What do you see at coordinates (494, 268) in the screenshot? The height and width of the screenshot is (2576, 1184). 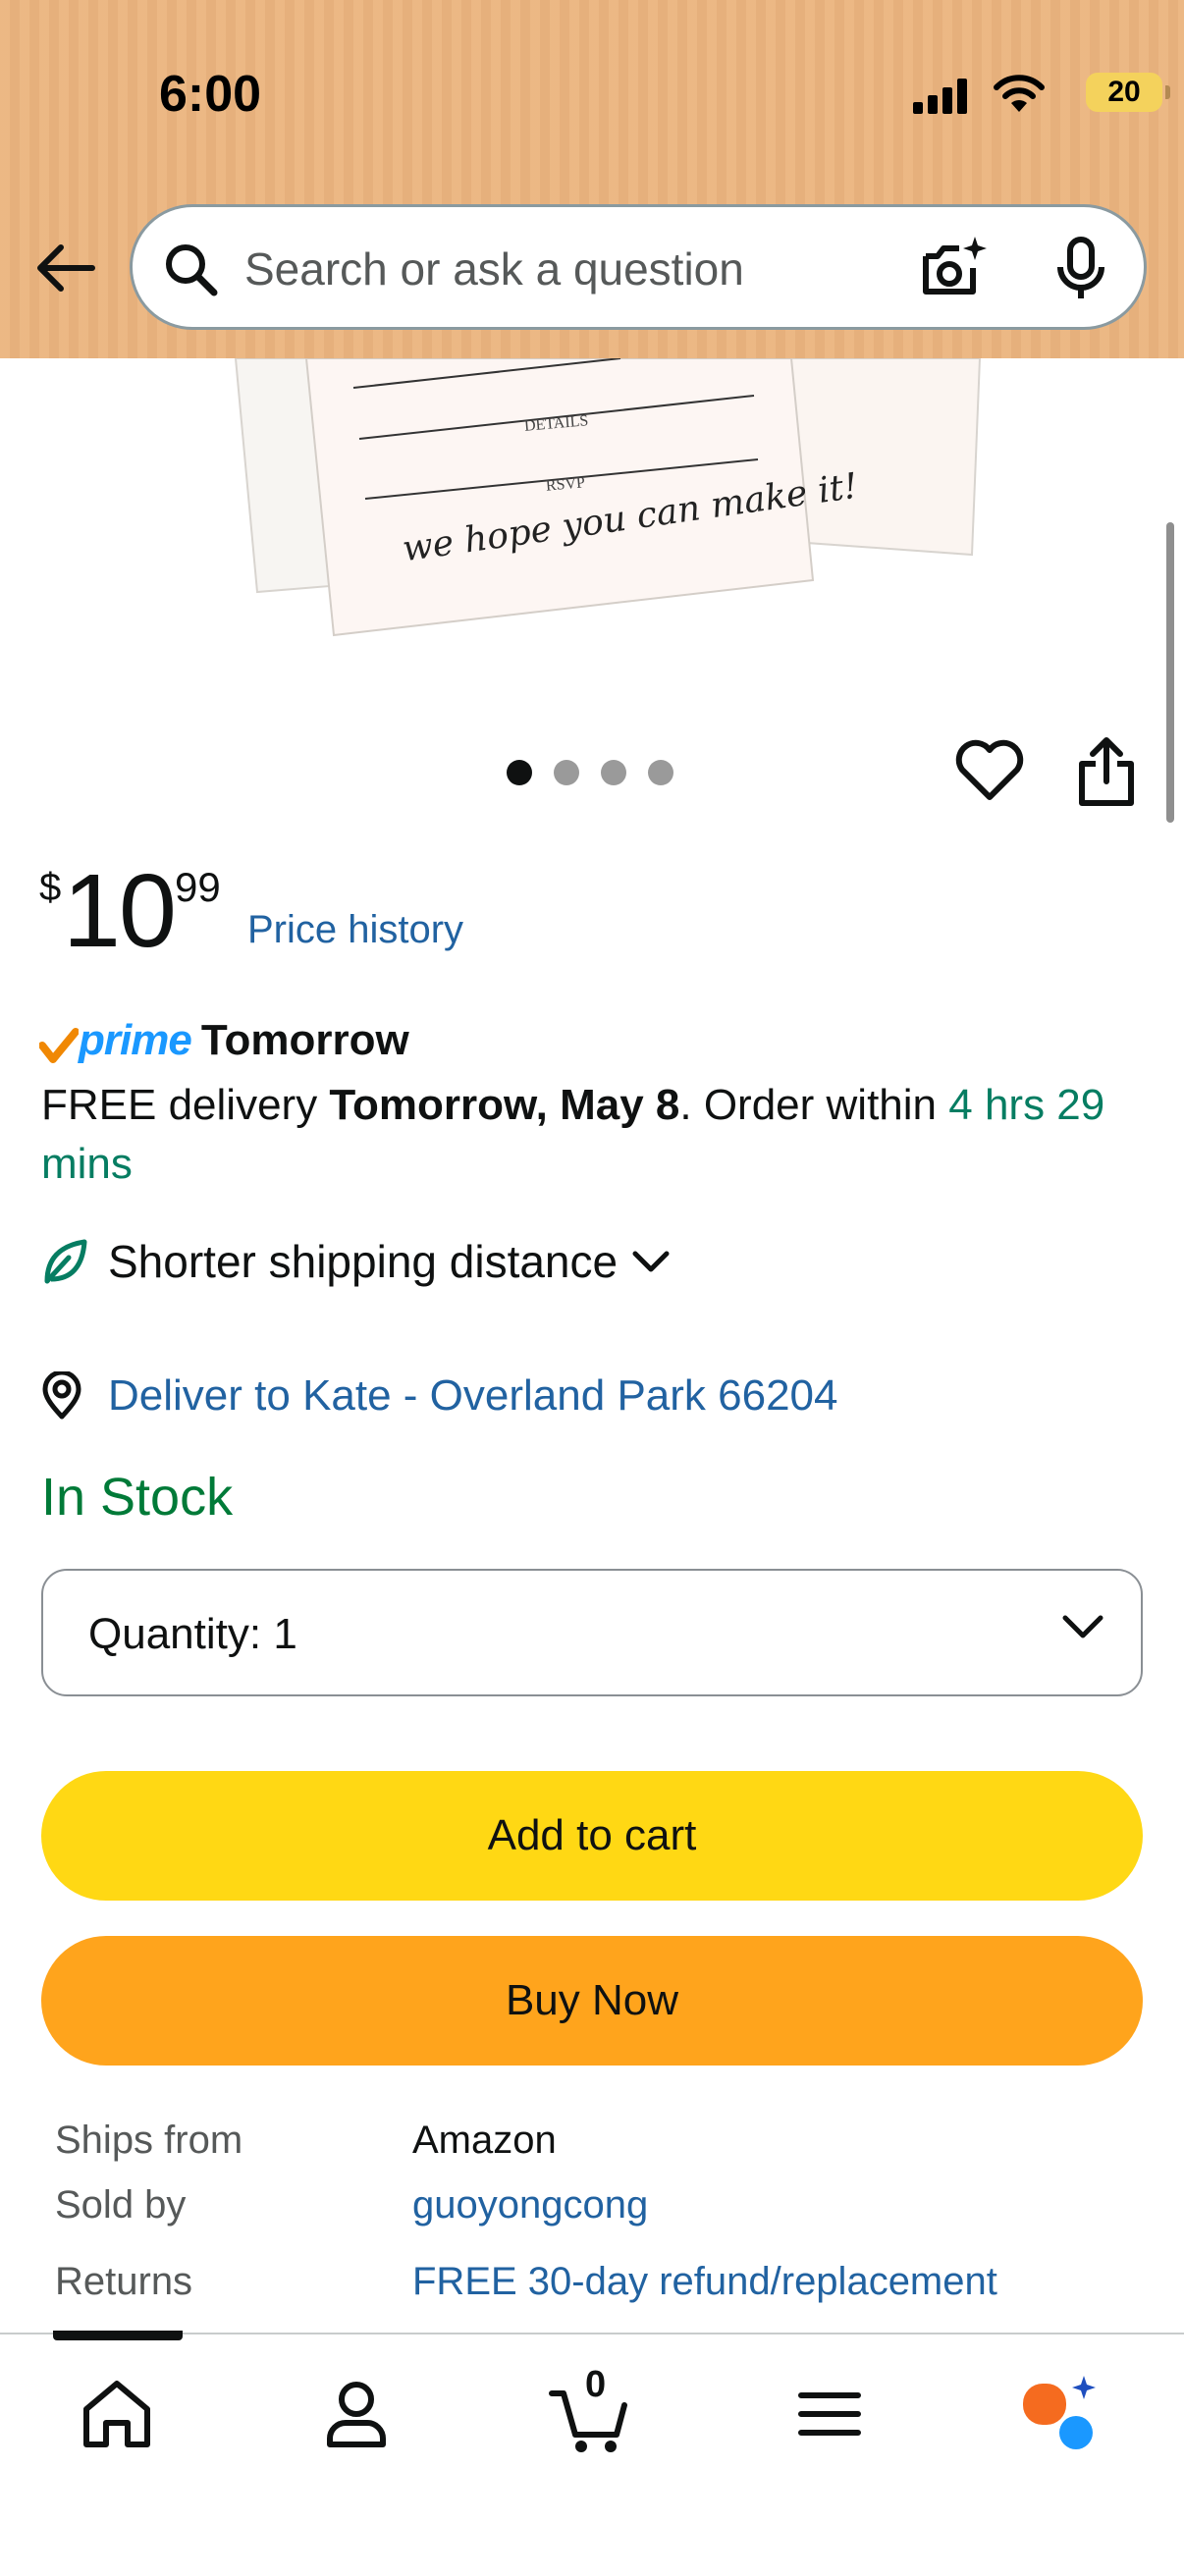 I see `search-input: Search or ask a question` at bounding box center [494, 268].